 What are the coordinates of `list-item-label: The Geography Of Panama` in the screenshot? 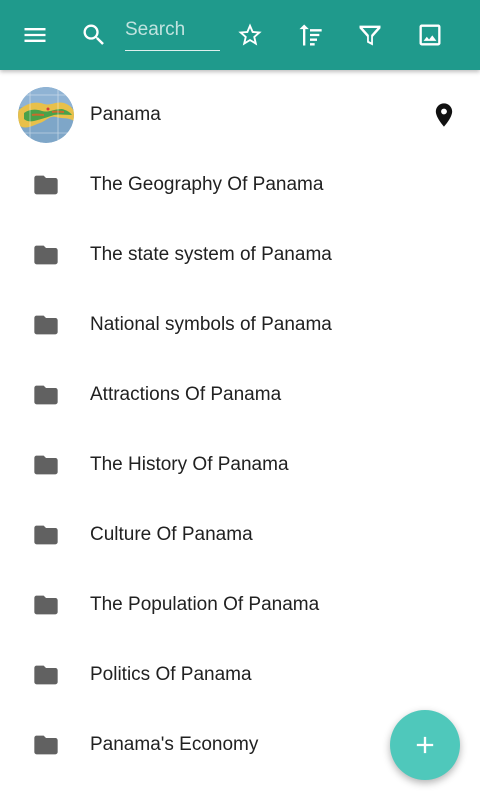 It's located at (207, 184).